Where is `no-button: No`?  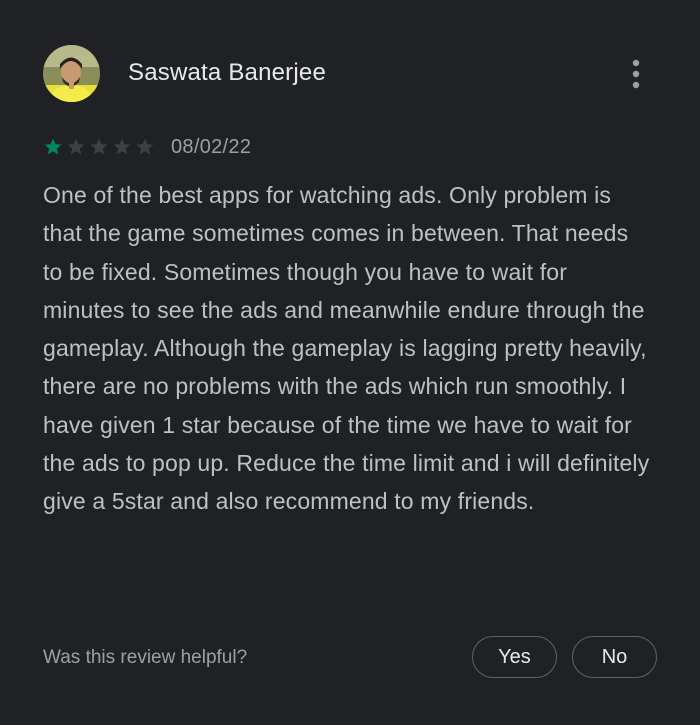 no-button: No is located at coordinates (614, 657).